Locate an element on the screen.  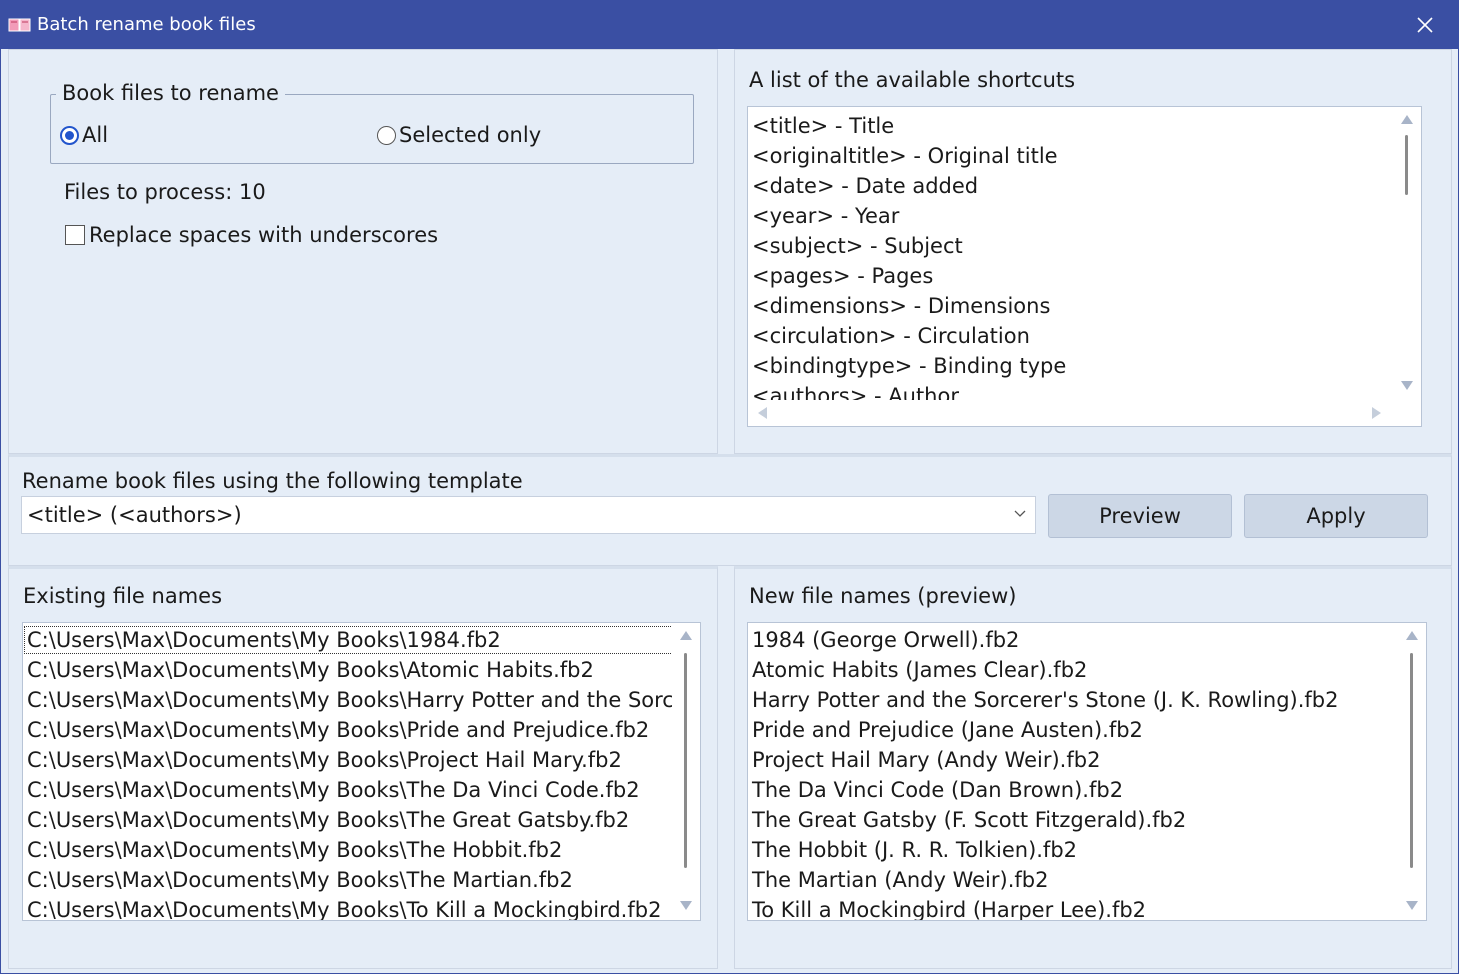
list-item: <dimensions> - Dimensions is located at coordinates (1084, 306).